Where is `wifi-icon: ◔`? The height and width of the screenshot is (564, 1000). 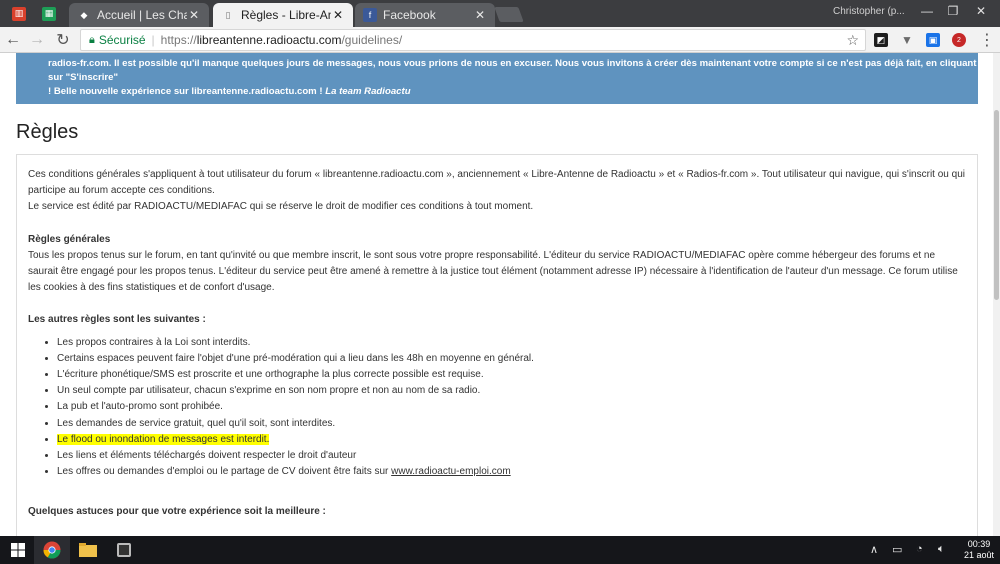
wifi-icon: ◔ is located at coordinates (919, 549).